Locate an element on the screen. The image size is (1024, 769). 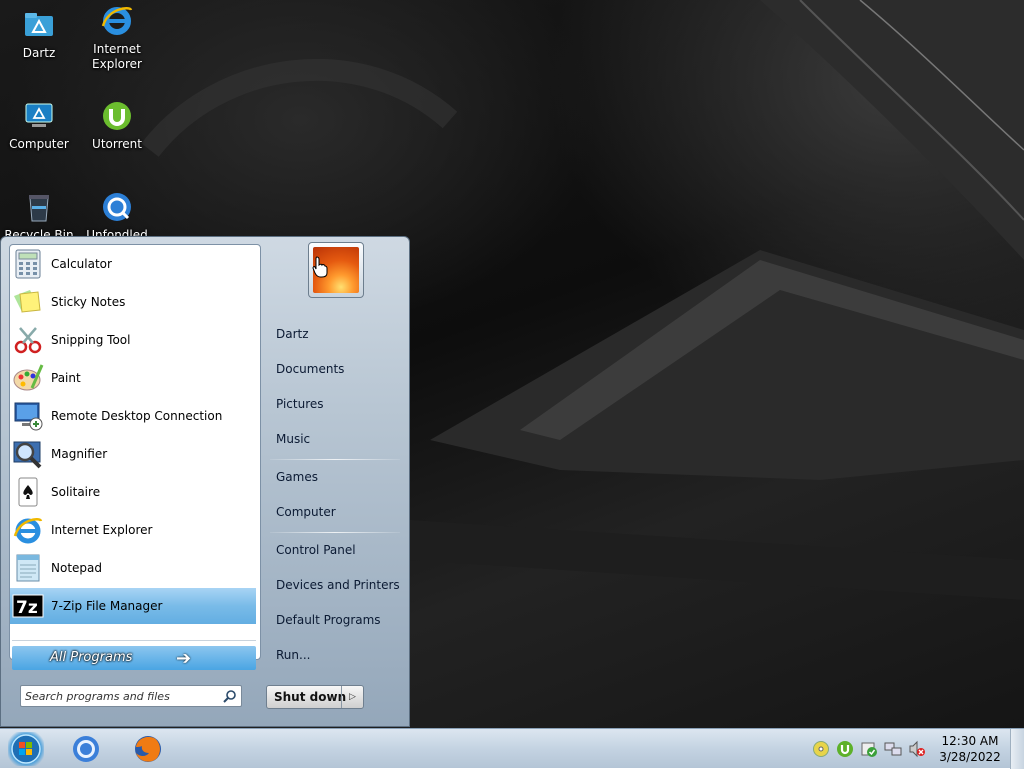
svg-text: 7z is located at coordinates (27, 608).